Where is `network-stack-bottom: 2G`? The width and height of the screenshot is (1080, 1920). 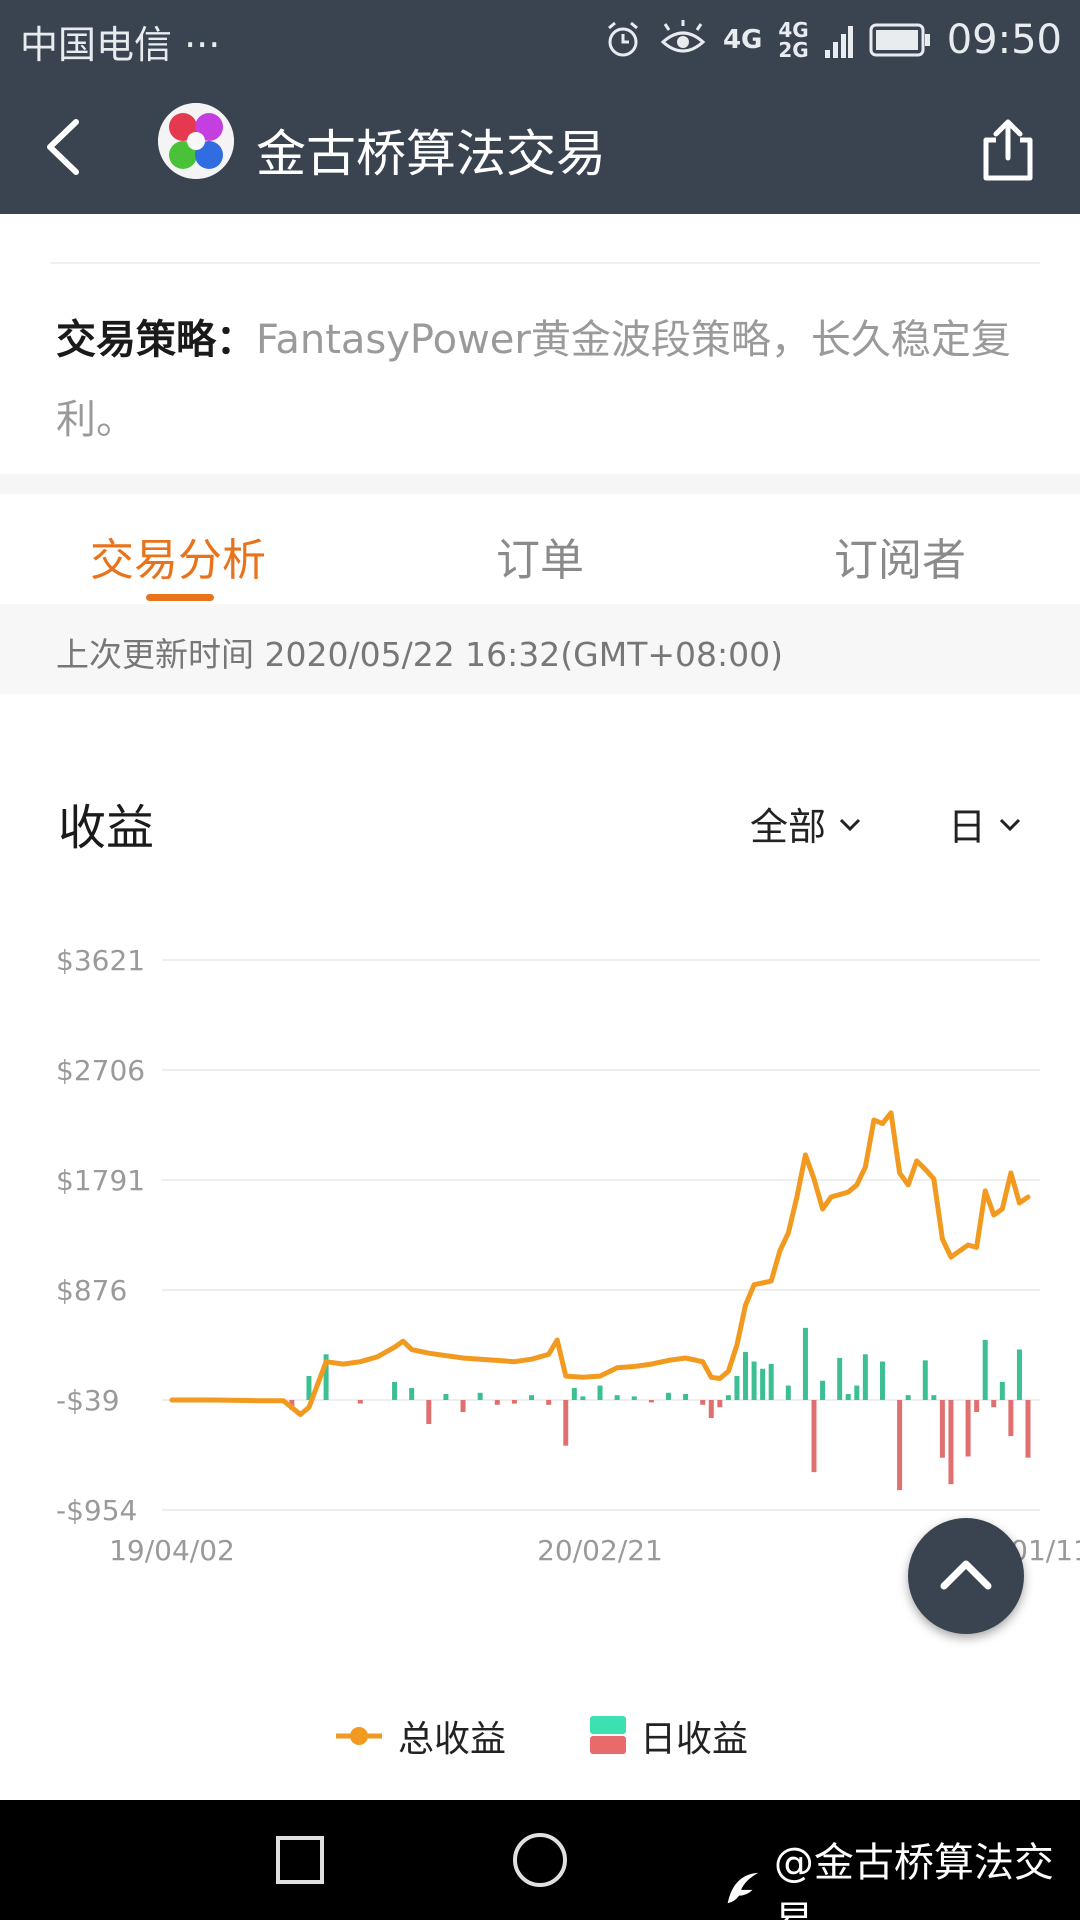
network-stack-bottom: 2G is located at coordinates (793, 50).